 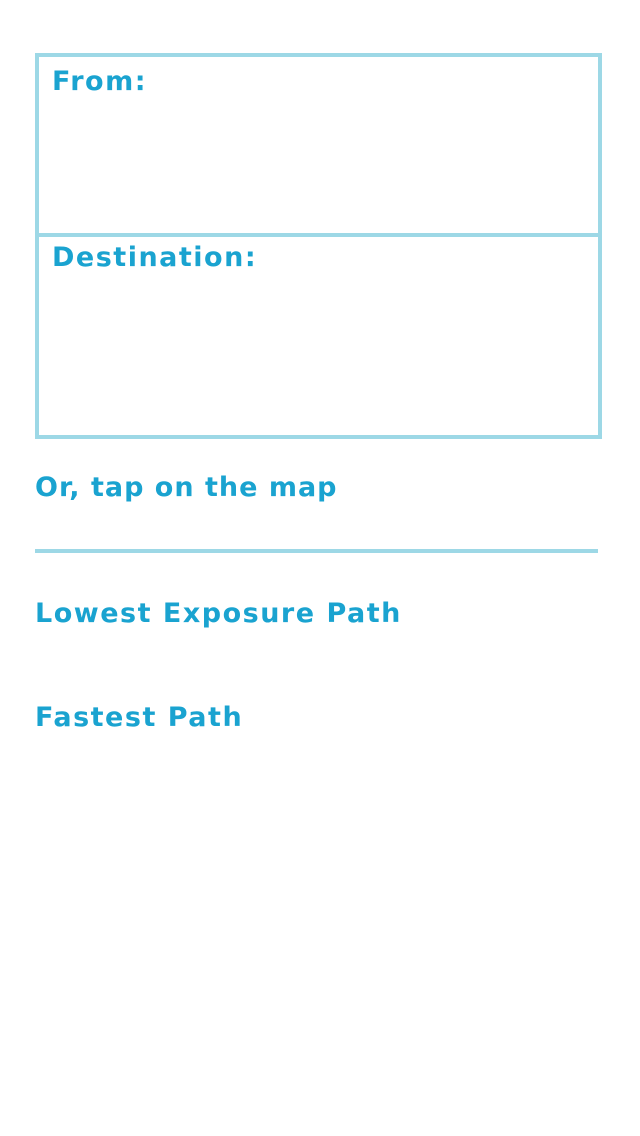 I want to click on tap-map-hint: Or, tap on the map, so click(x=186, y=487).